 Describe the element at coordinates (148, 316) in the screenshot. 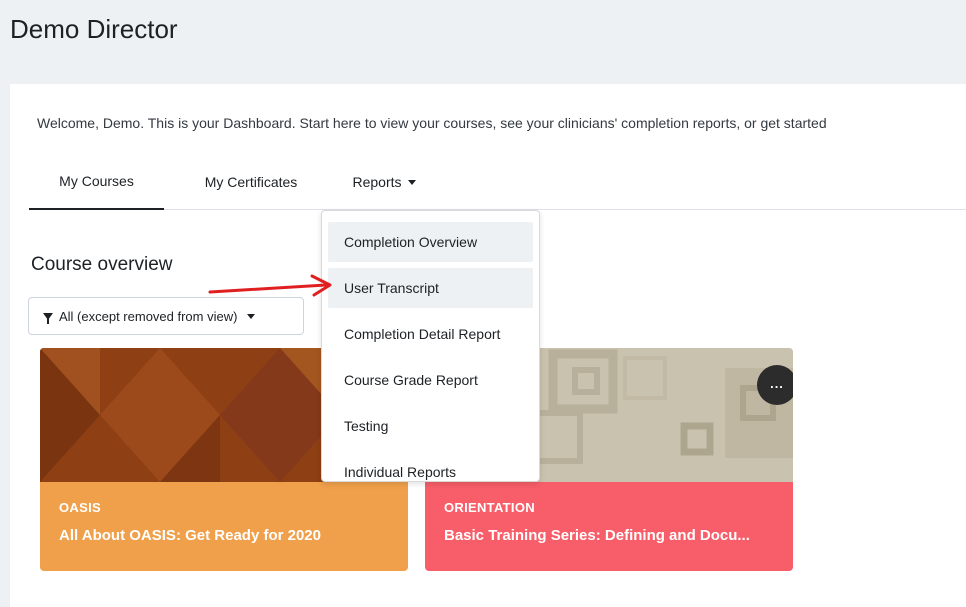

I see `course-filter-label: All (except removed from view)` at that location.